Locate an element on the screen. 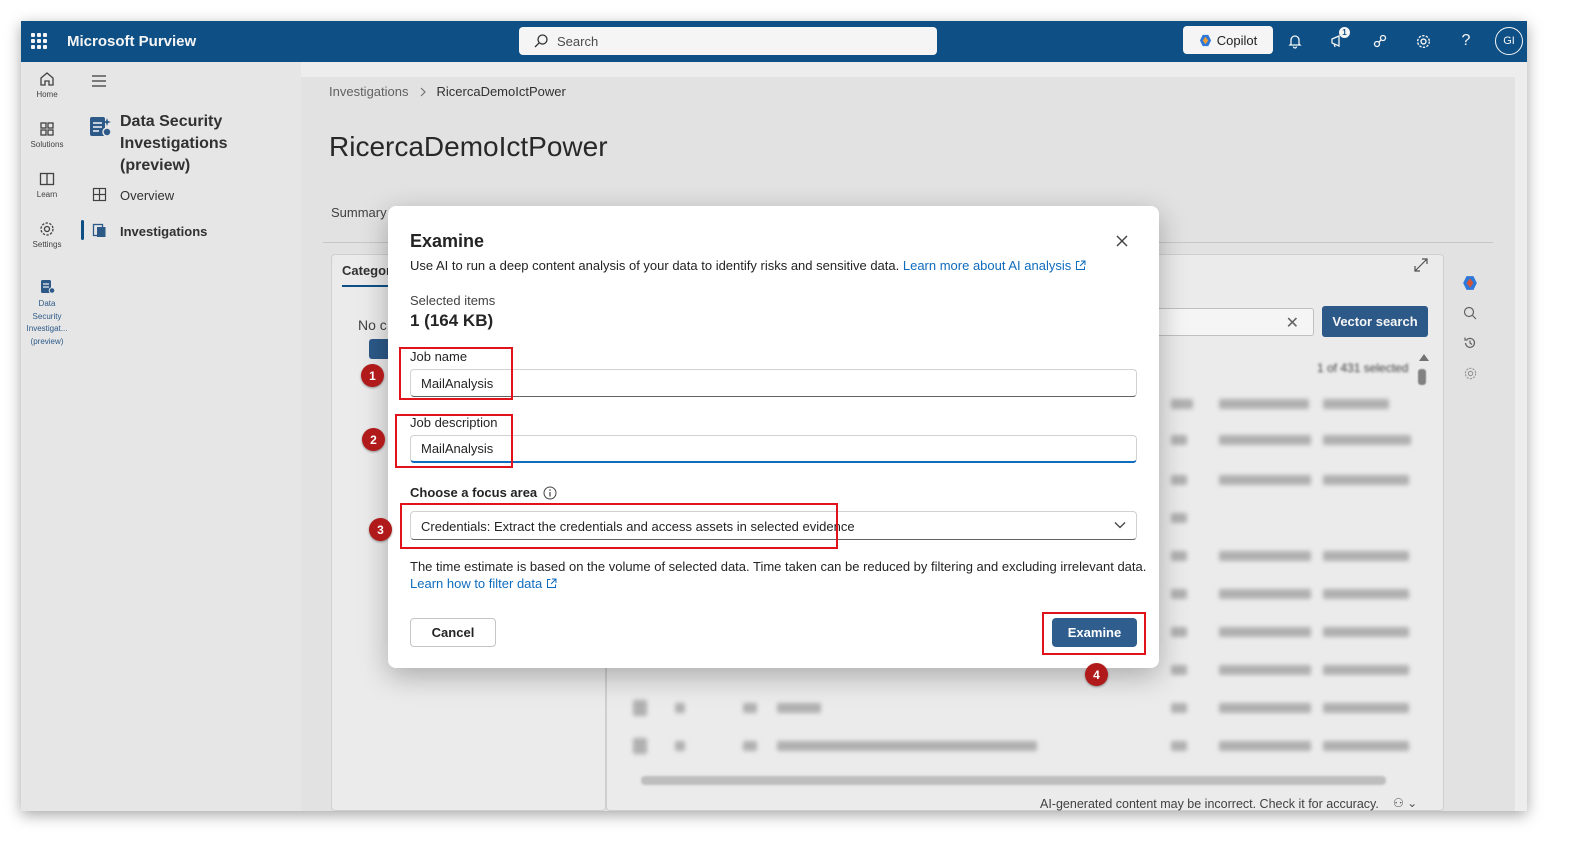  filter-data-link: Learn how to filter data is located at coordinates (483, 583).